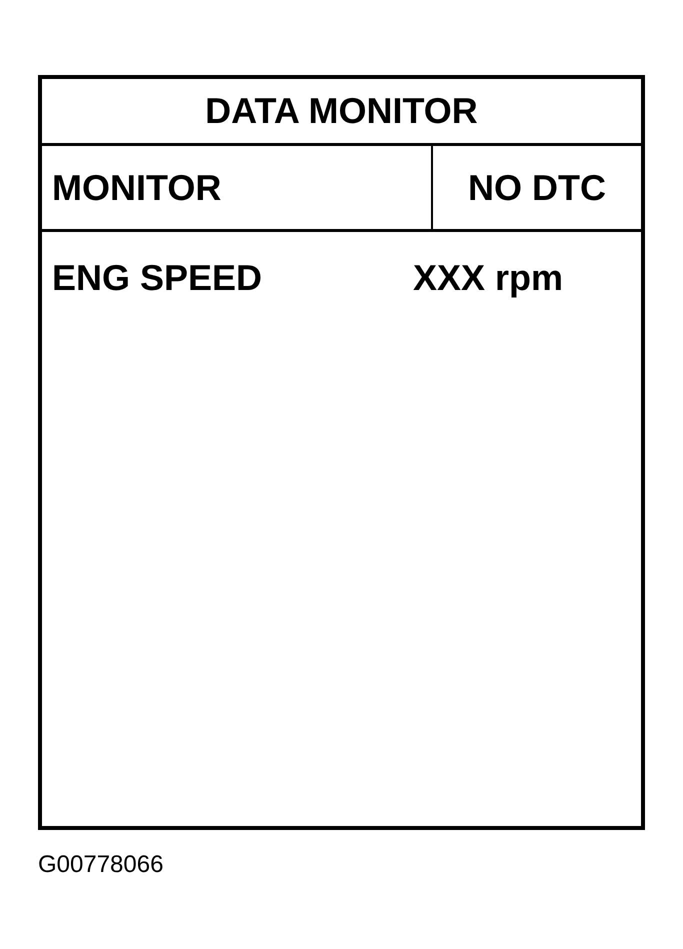 This screenshot has height=949, width=683. What do you see at coordinates (137, 187) in the screenshot?
I see `mode-label: MONITOR` at bounding box center [137, 187].